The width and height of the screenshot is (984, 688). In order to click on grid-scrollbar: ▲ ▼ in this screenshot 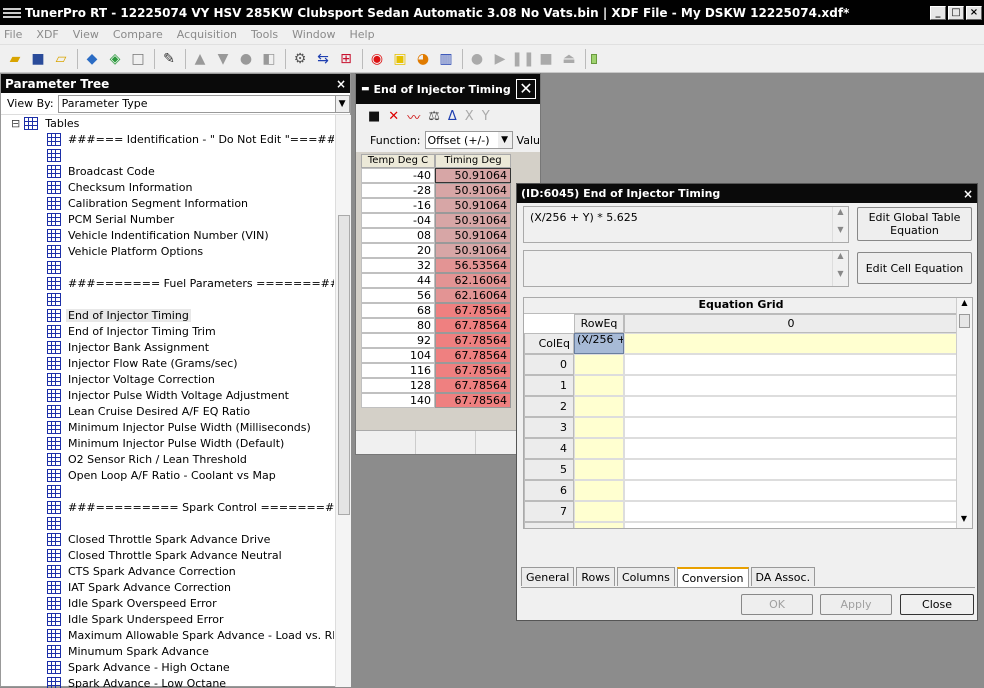, I will do `click(964, 413)`.